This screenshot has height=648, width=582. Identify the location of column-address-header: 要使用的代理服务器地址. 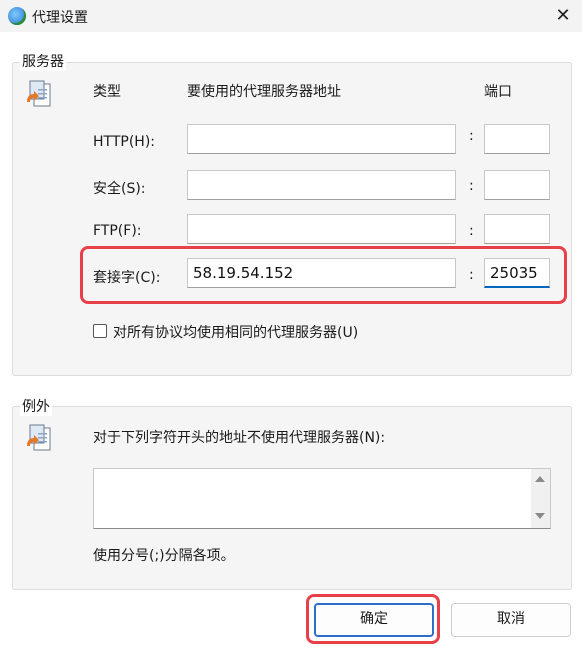
(264, 92).